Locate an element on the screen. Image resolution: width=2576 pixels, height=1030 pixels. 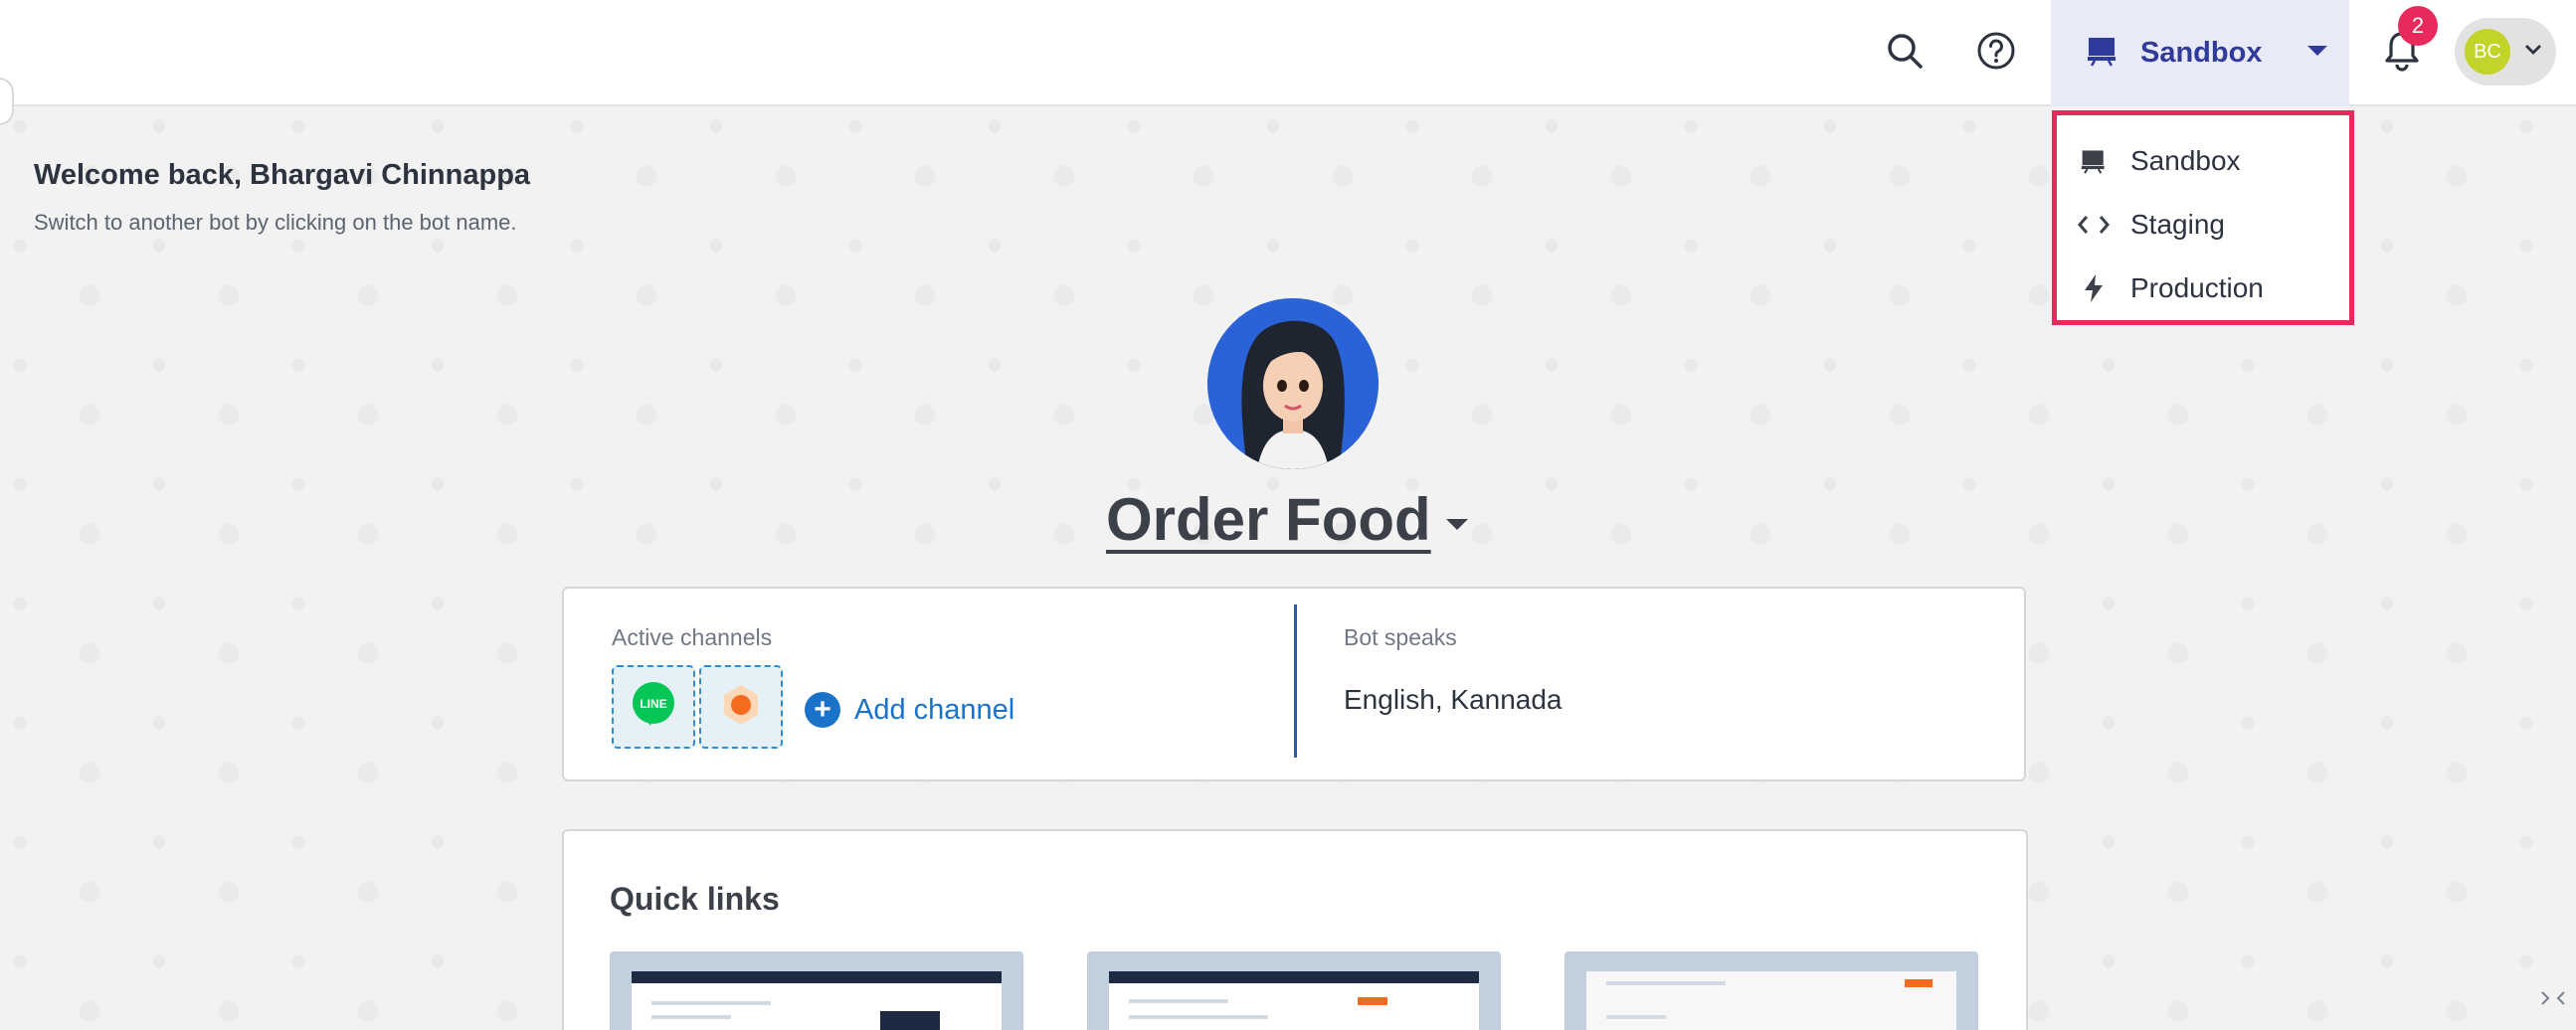
card-divider is located at coordinates (1295, 681).